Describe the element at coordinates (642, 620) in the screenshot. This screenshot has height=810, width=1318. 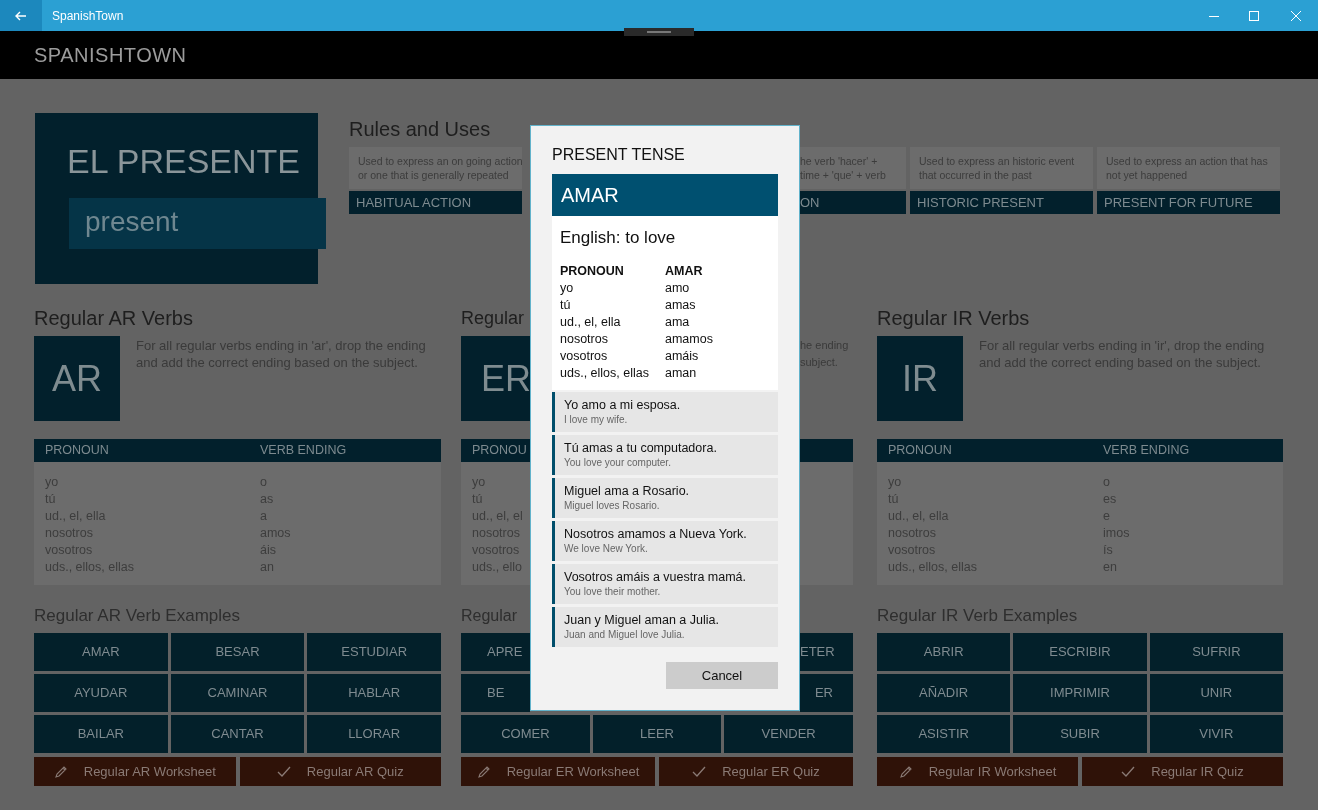
I see `example-sentence: Juan y Miguel aman a Julia.` at that location.